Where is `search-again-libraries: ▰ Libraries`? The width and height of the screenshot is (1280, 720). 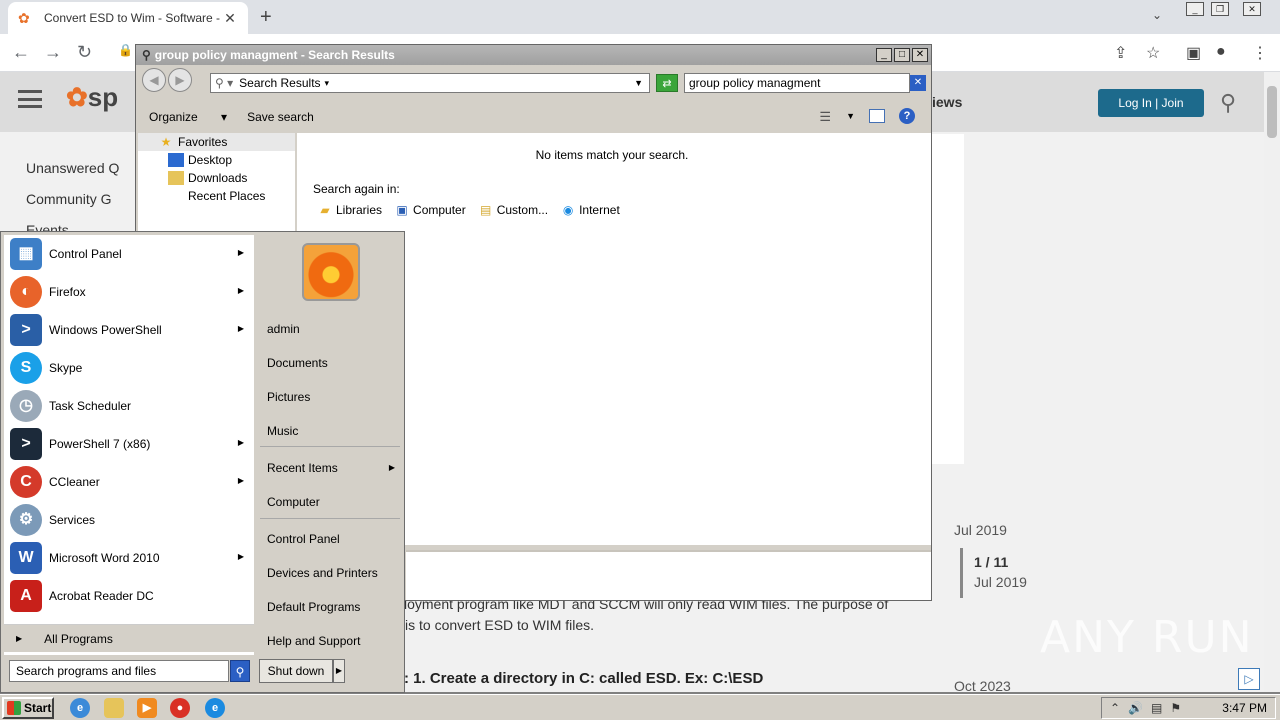 search-again-libraries: ▰ Libraries is located at coordinates (349, 210).